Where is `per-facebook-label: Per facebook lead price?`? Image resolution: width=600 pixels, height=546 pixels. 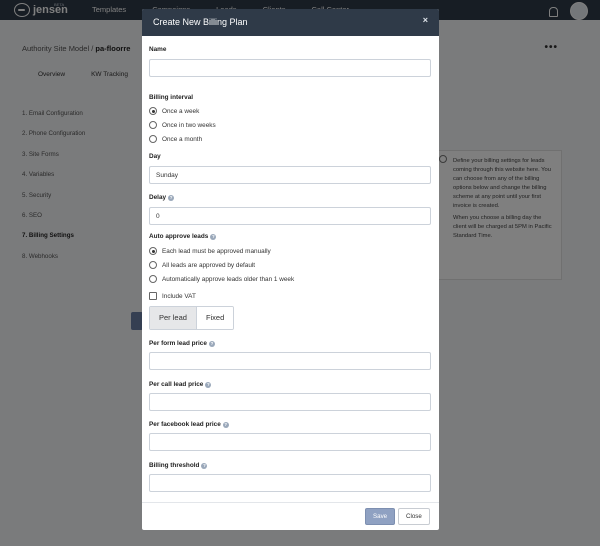
per-facebook-label: Per facebook lead price? is located at coordinates (189, 424).